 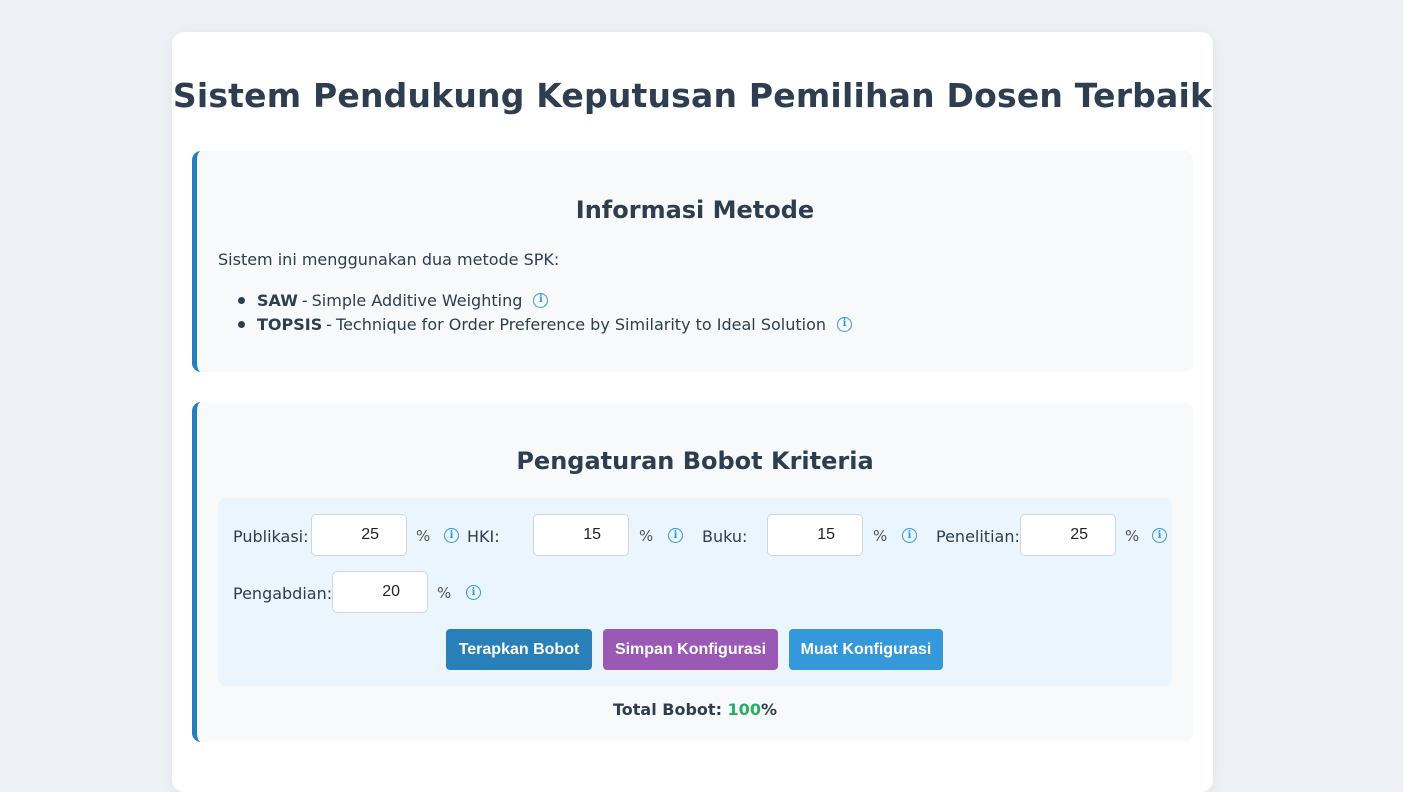 What do you see at coordinates (815, 535) in the screenshot?
I see `buku-input: 15` at bounding box center [815, 535].